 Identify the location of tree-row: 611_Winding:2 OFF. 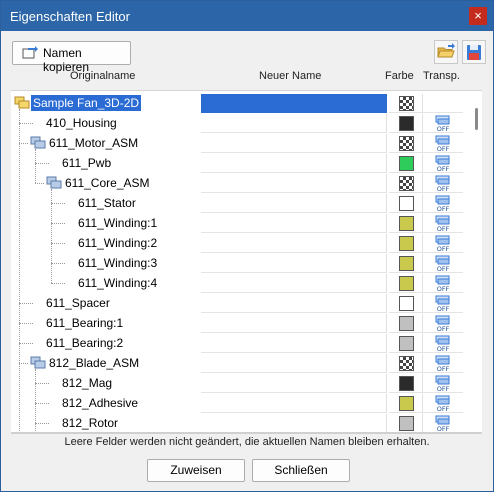
(241, 243).